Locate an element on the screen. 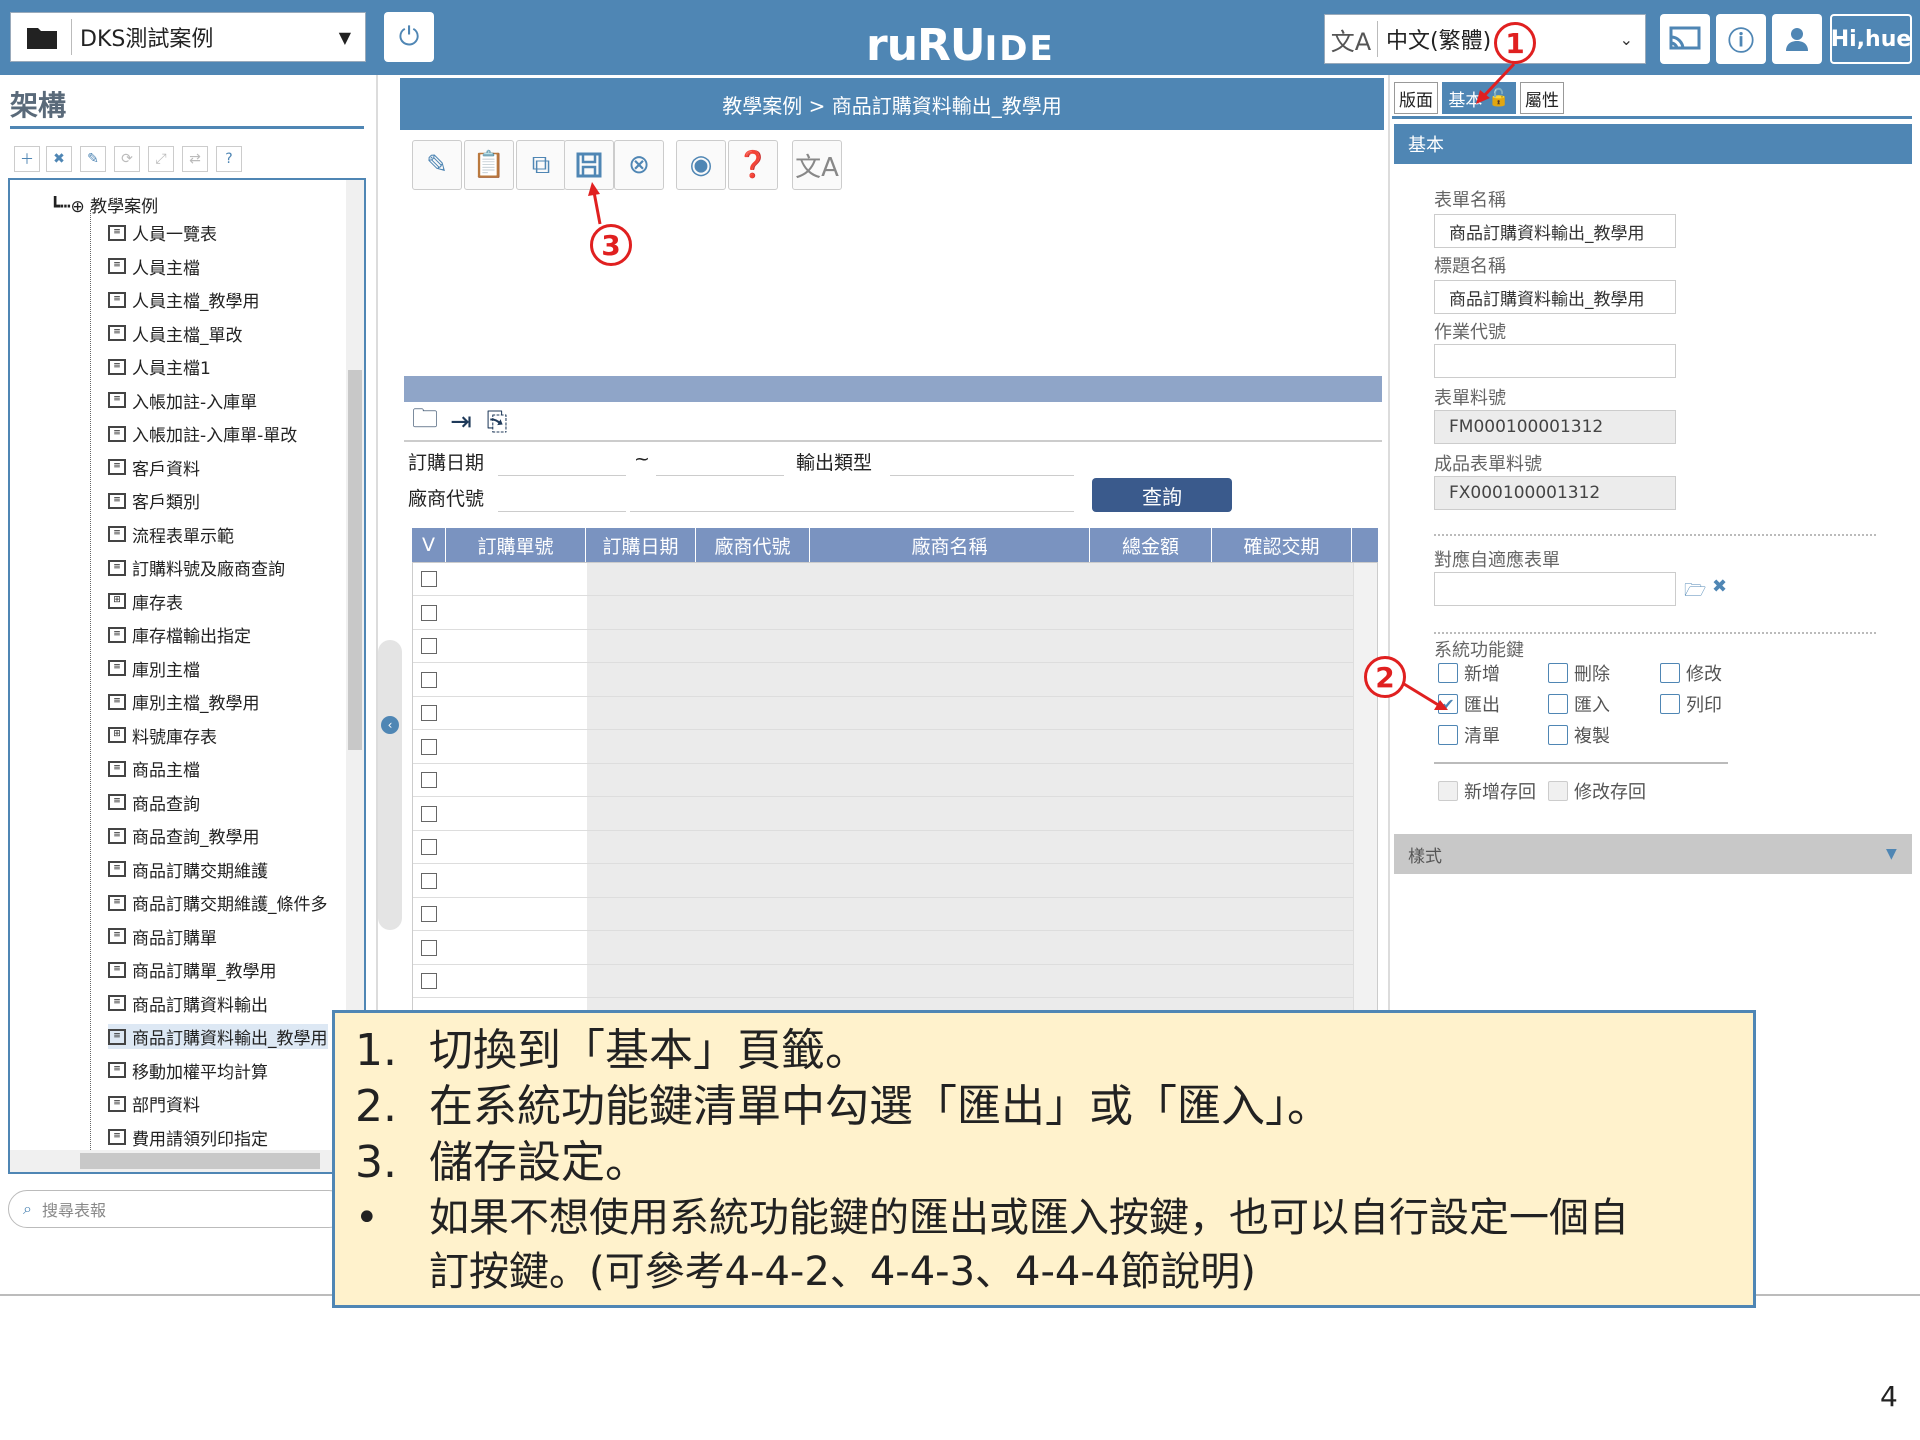  user-button is located at coordinates (1797, 39).